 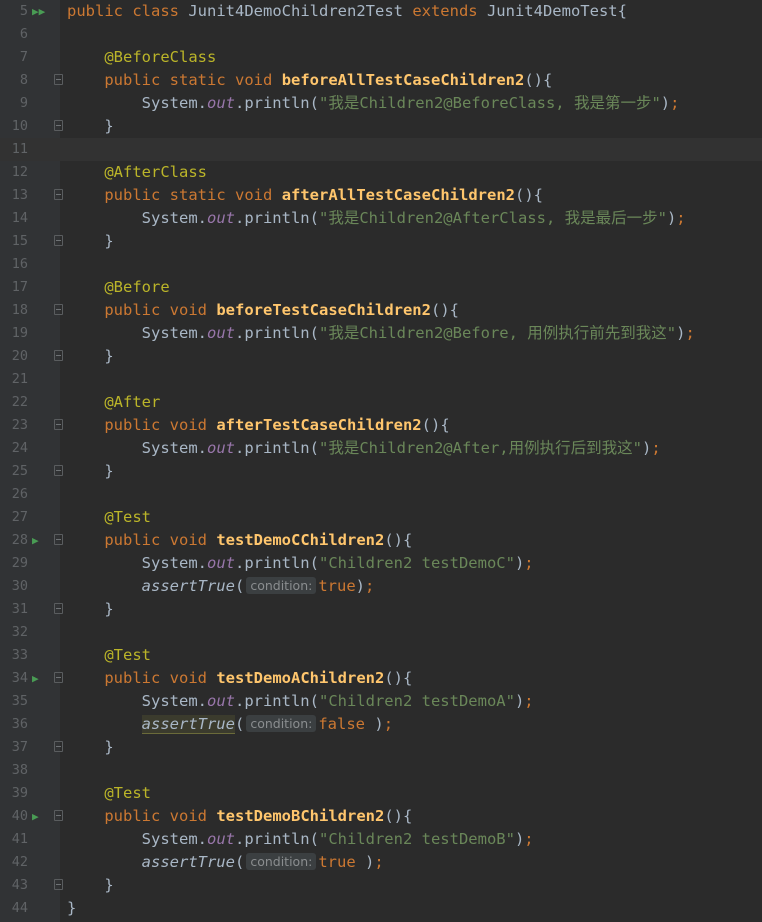 What do you see at coordinates (132, 402) in the screenshot?
I see `code-token: @After` at bounding box center [132, 402].